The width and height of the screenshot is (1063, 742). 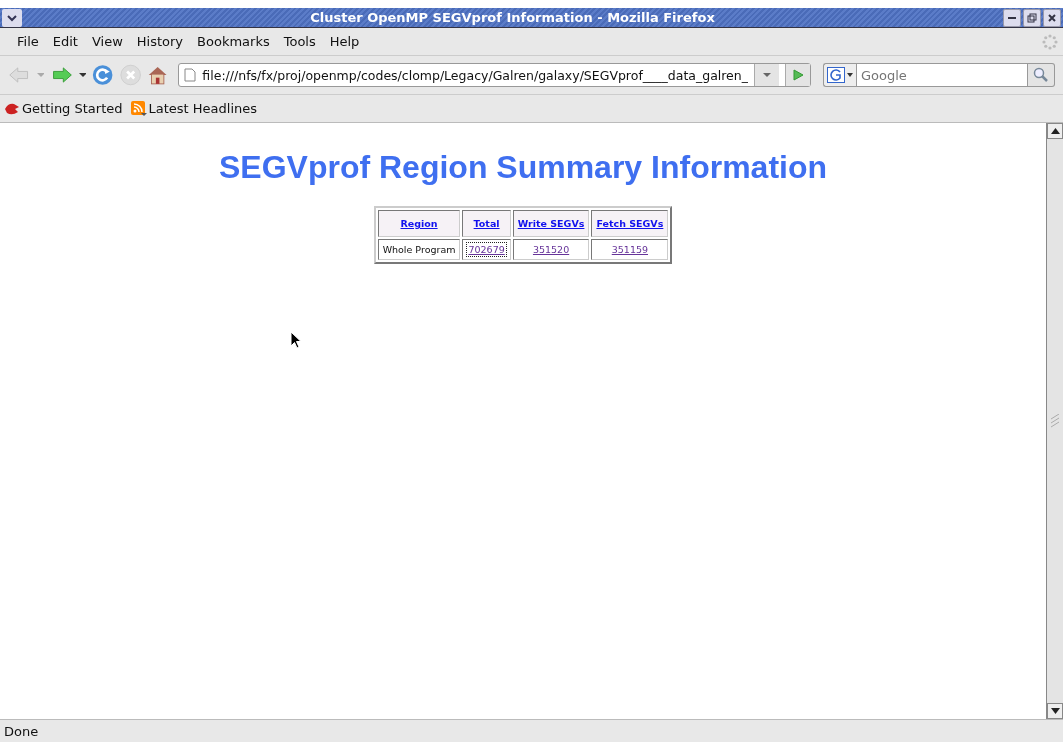 I want to click on mouse-pointer-icon, so click(x=296, y=340).